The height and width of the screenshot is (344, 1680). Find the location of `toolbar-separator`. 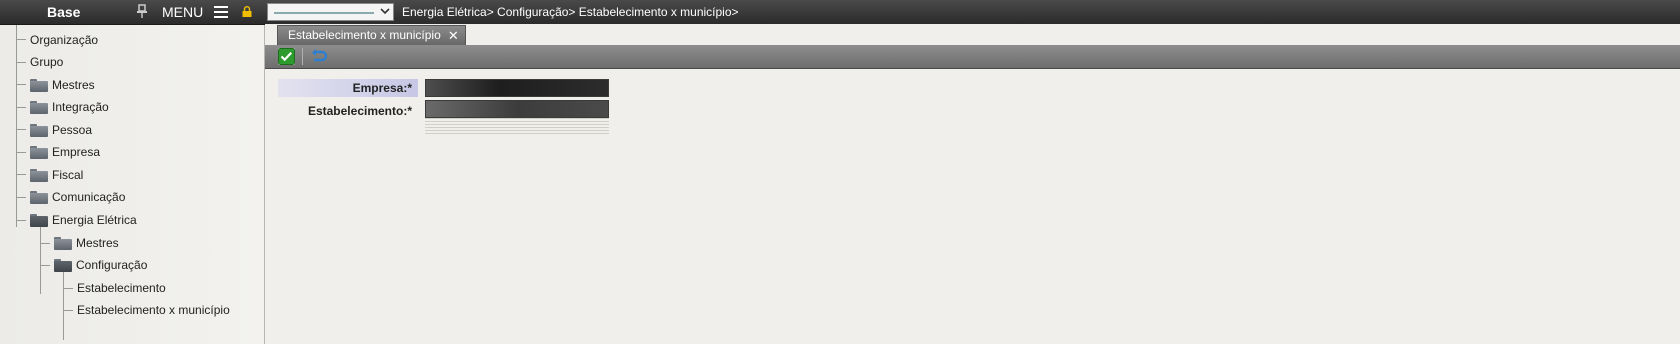

toolbar-separator is located at coordinates (302, 56).